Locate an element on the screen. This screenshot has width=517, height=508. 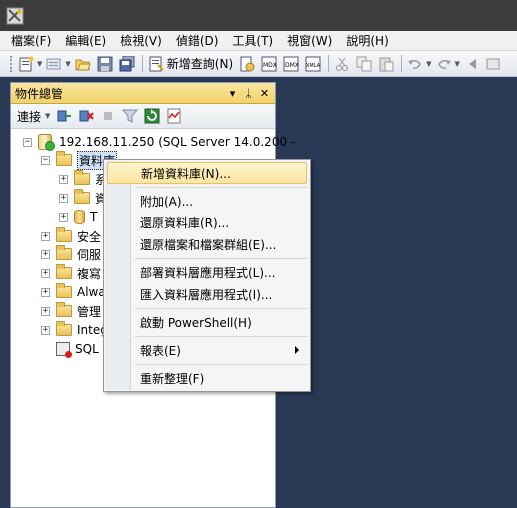
tree-node-security: + 安全 is located at coordinates (71, 236).